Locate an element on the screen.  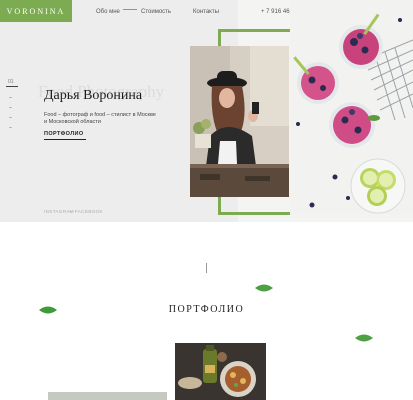
logo-text: VORONINA is located at coordinates (36, 11).